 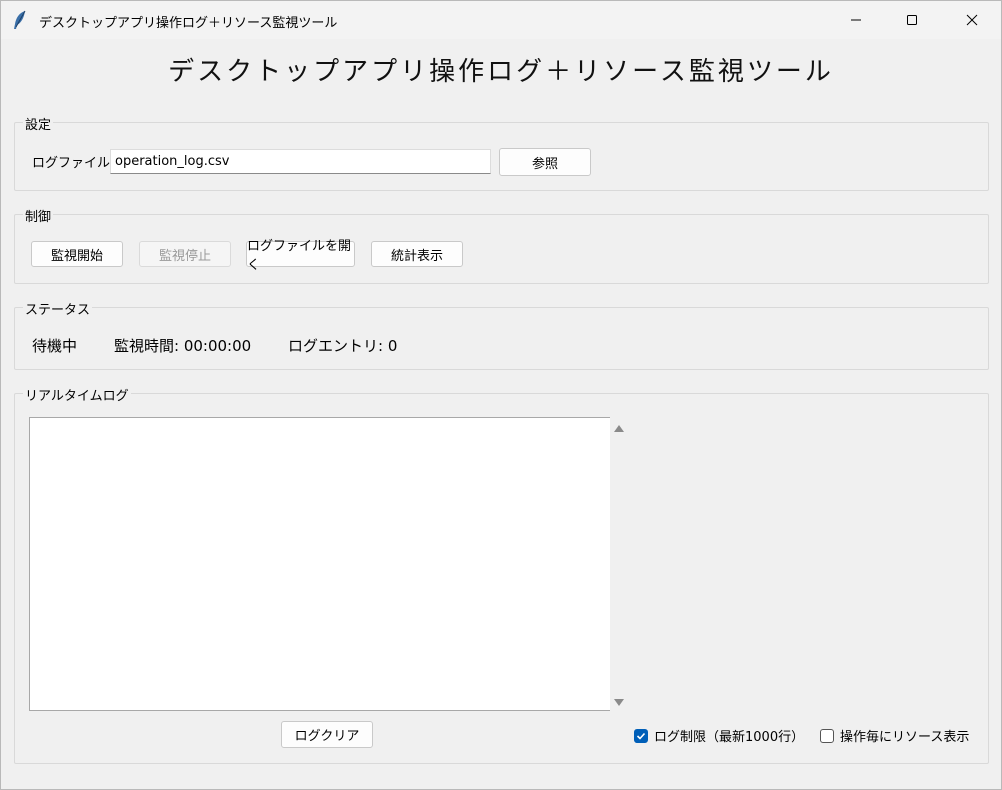 I want to click on app-heading: デスクトップアプリ操作ログ＋リソース監視ツール, so click(x=501, y=72).